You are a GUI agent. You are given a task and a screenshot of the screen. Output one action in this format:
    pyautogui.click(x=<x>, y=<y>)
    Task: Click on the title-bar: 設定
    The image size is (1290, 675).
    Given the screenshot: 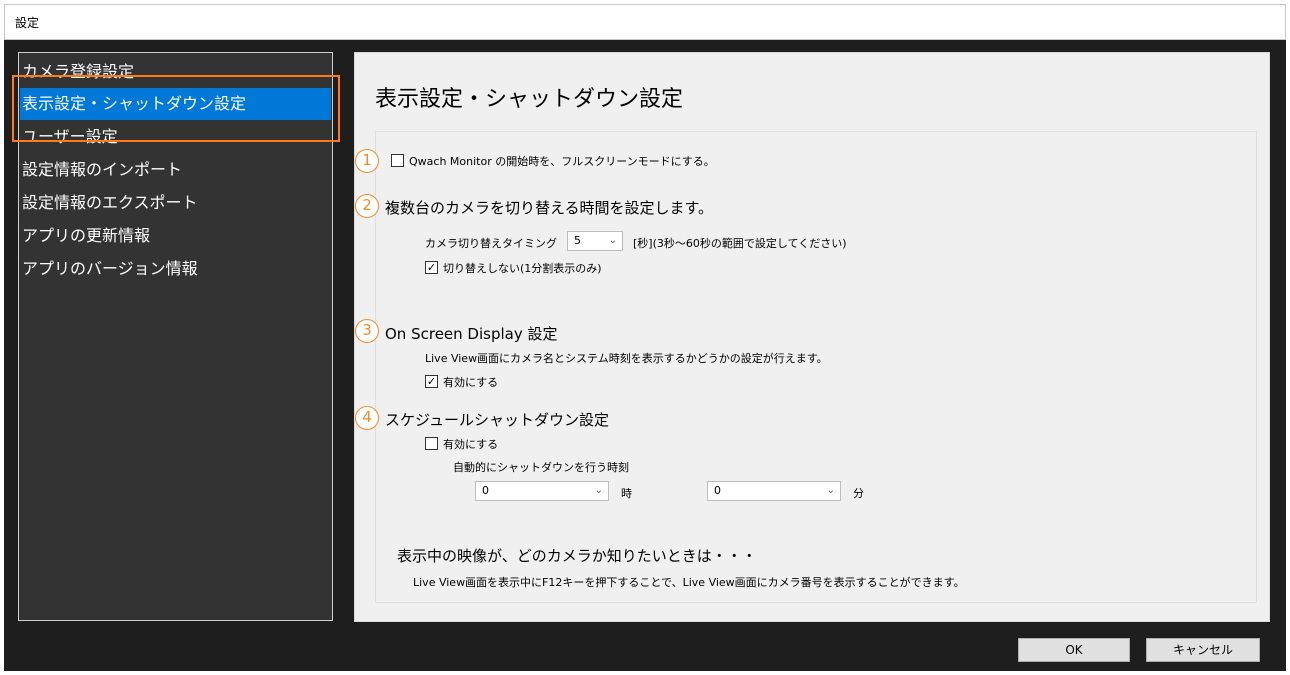 What is the action you would take?
    pyautogui.click(x=645, y=22)
    